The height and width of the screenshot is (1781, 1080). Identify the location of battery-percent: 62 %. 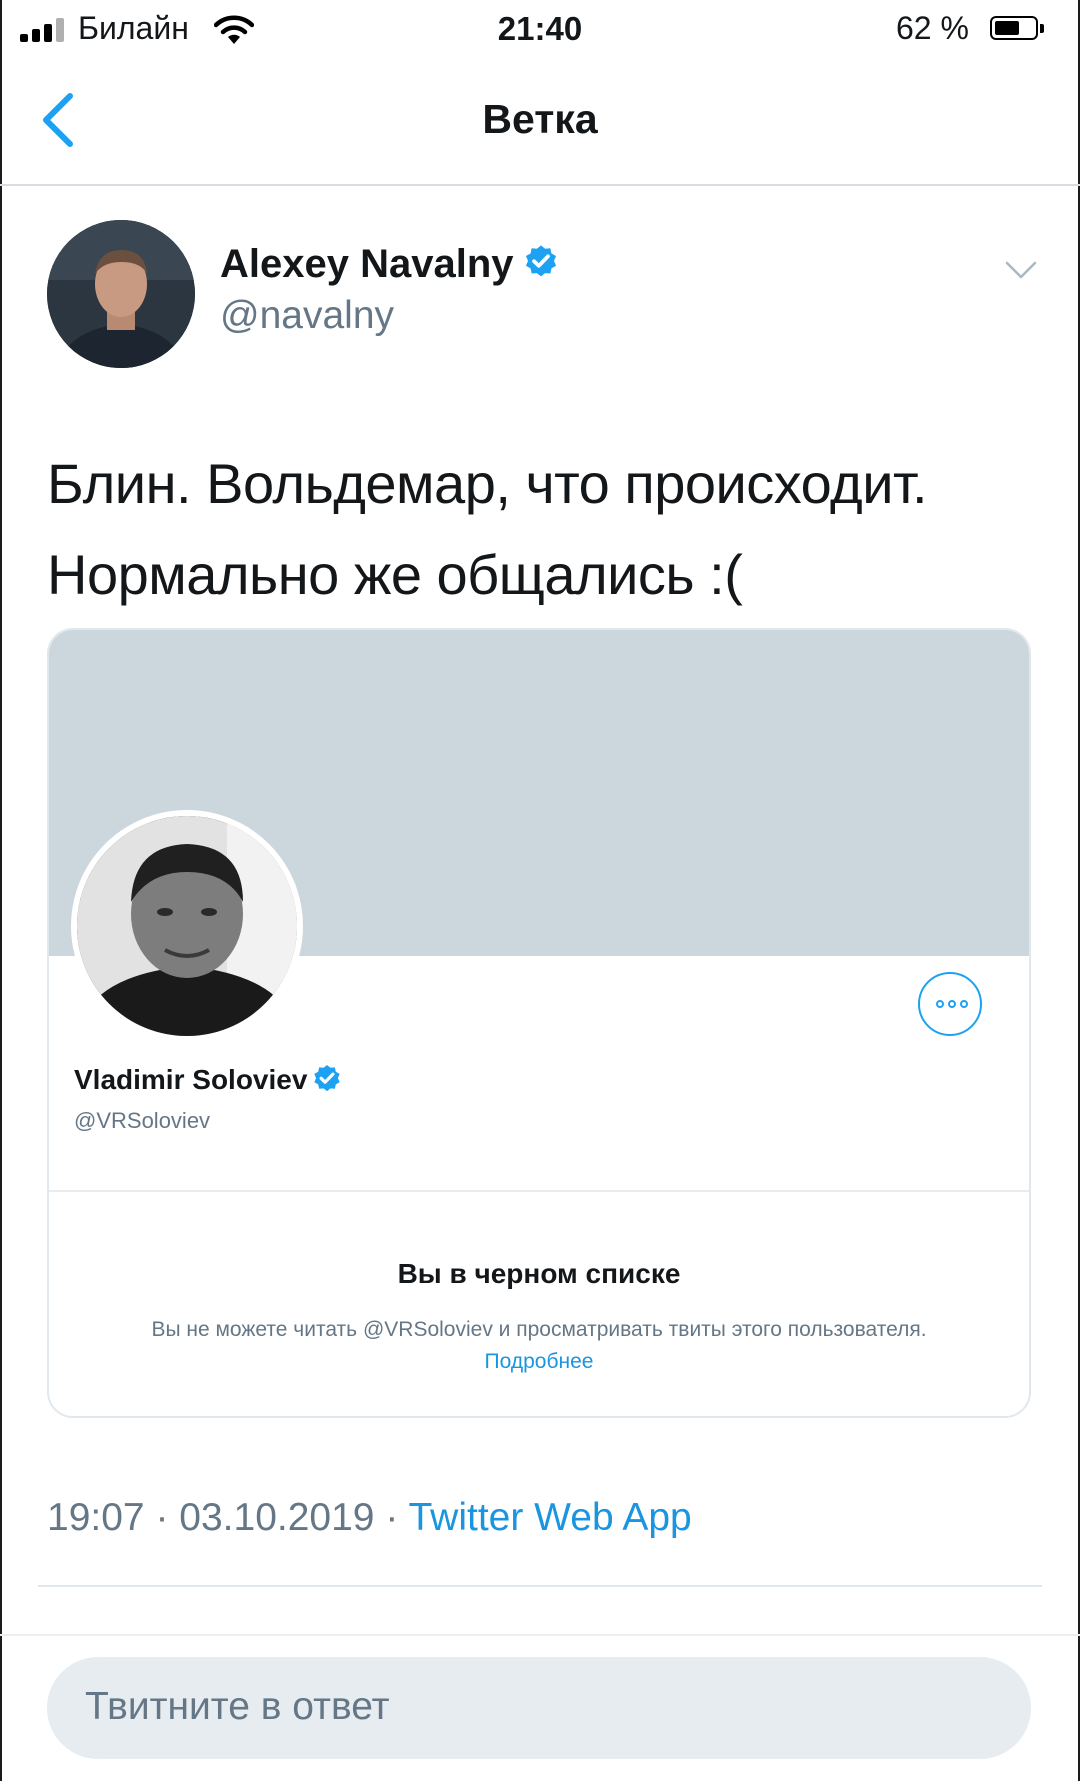
(932, 28).